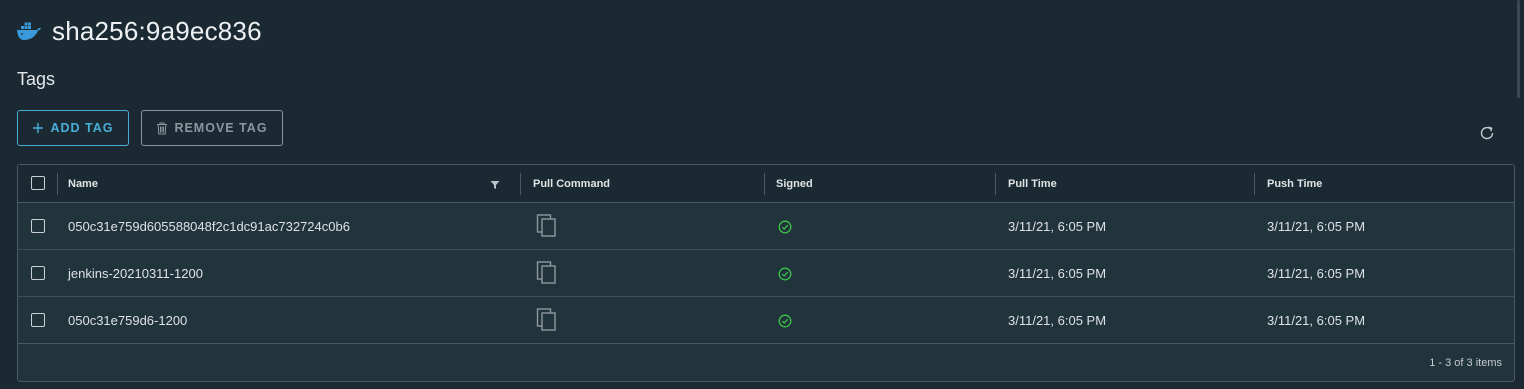 The image size is (1524, 389). Describe the element at coordinates (36, 79) in the screenshot. I see `section-title: Tags` at that location.